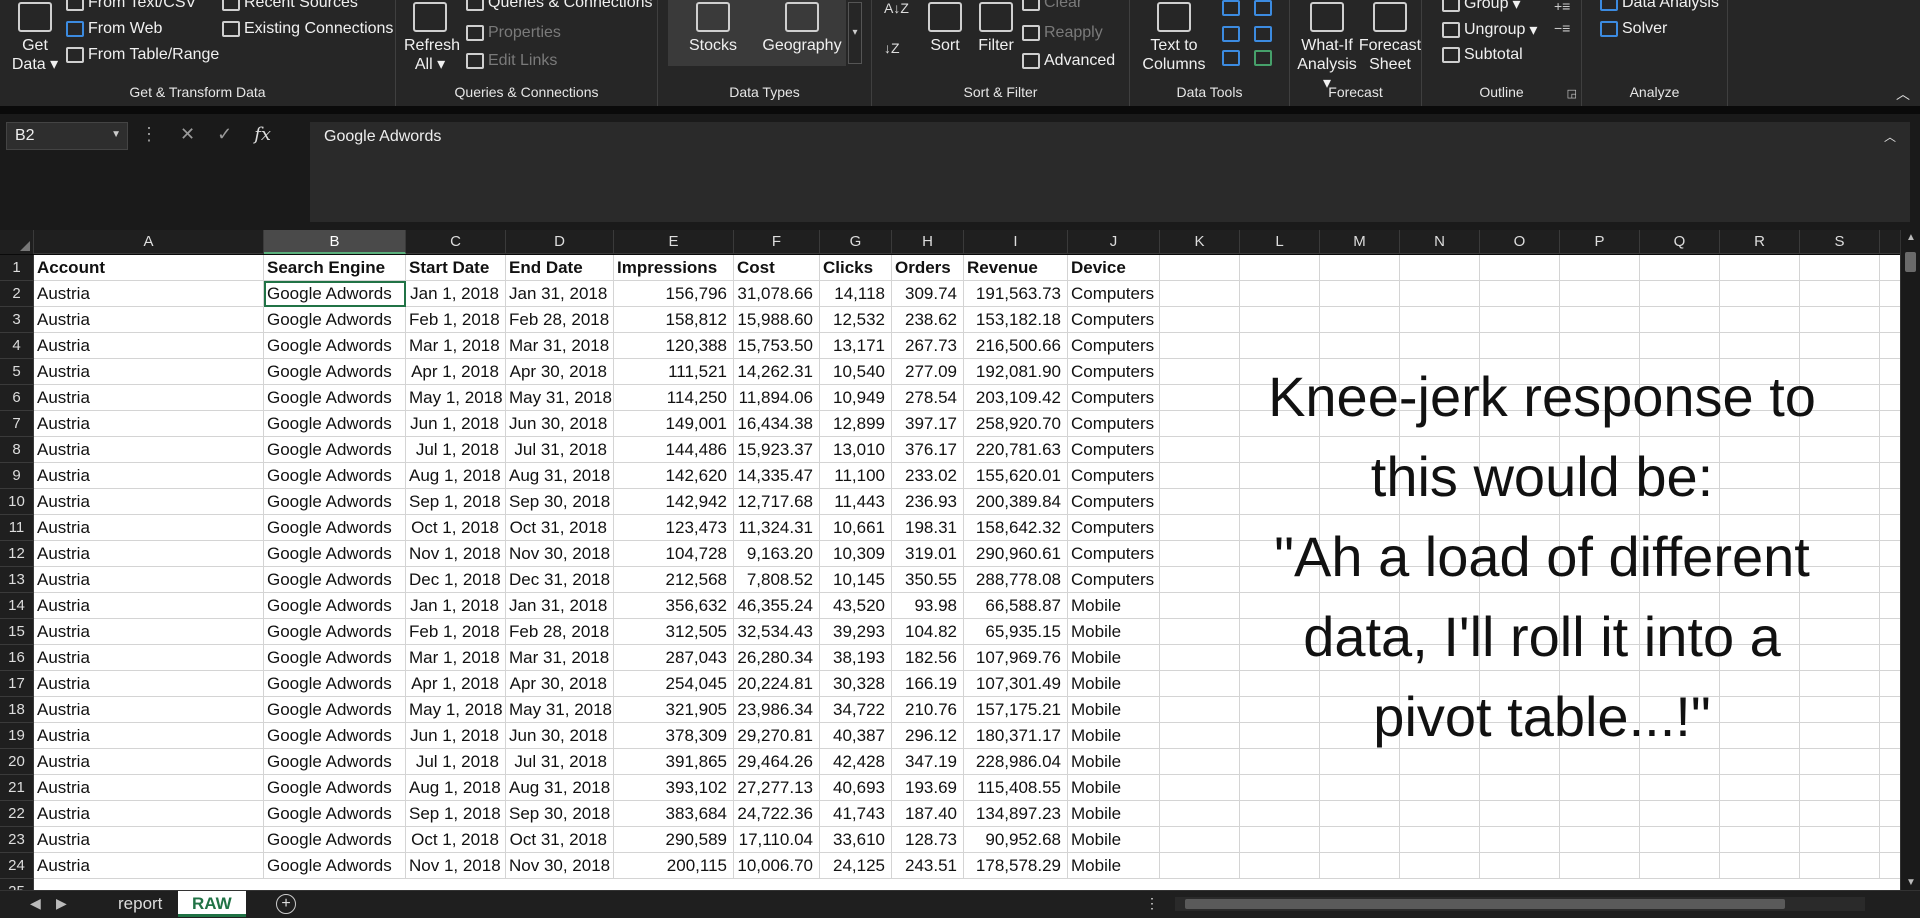 The image size is (1920, 918). I want to click on cell: 193.69, so click(928, 788).